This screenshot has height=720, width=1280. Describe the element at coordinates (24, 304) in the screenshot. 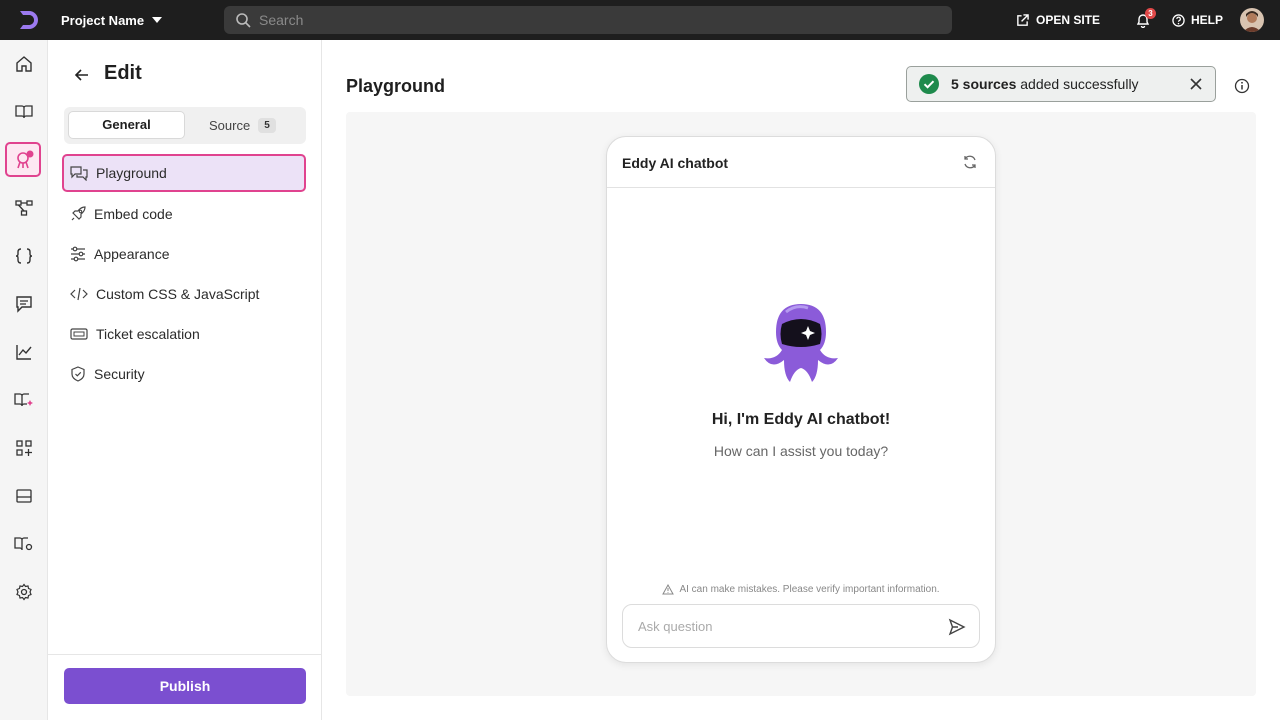

I see `comment-icon` at that location.